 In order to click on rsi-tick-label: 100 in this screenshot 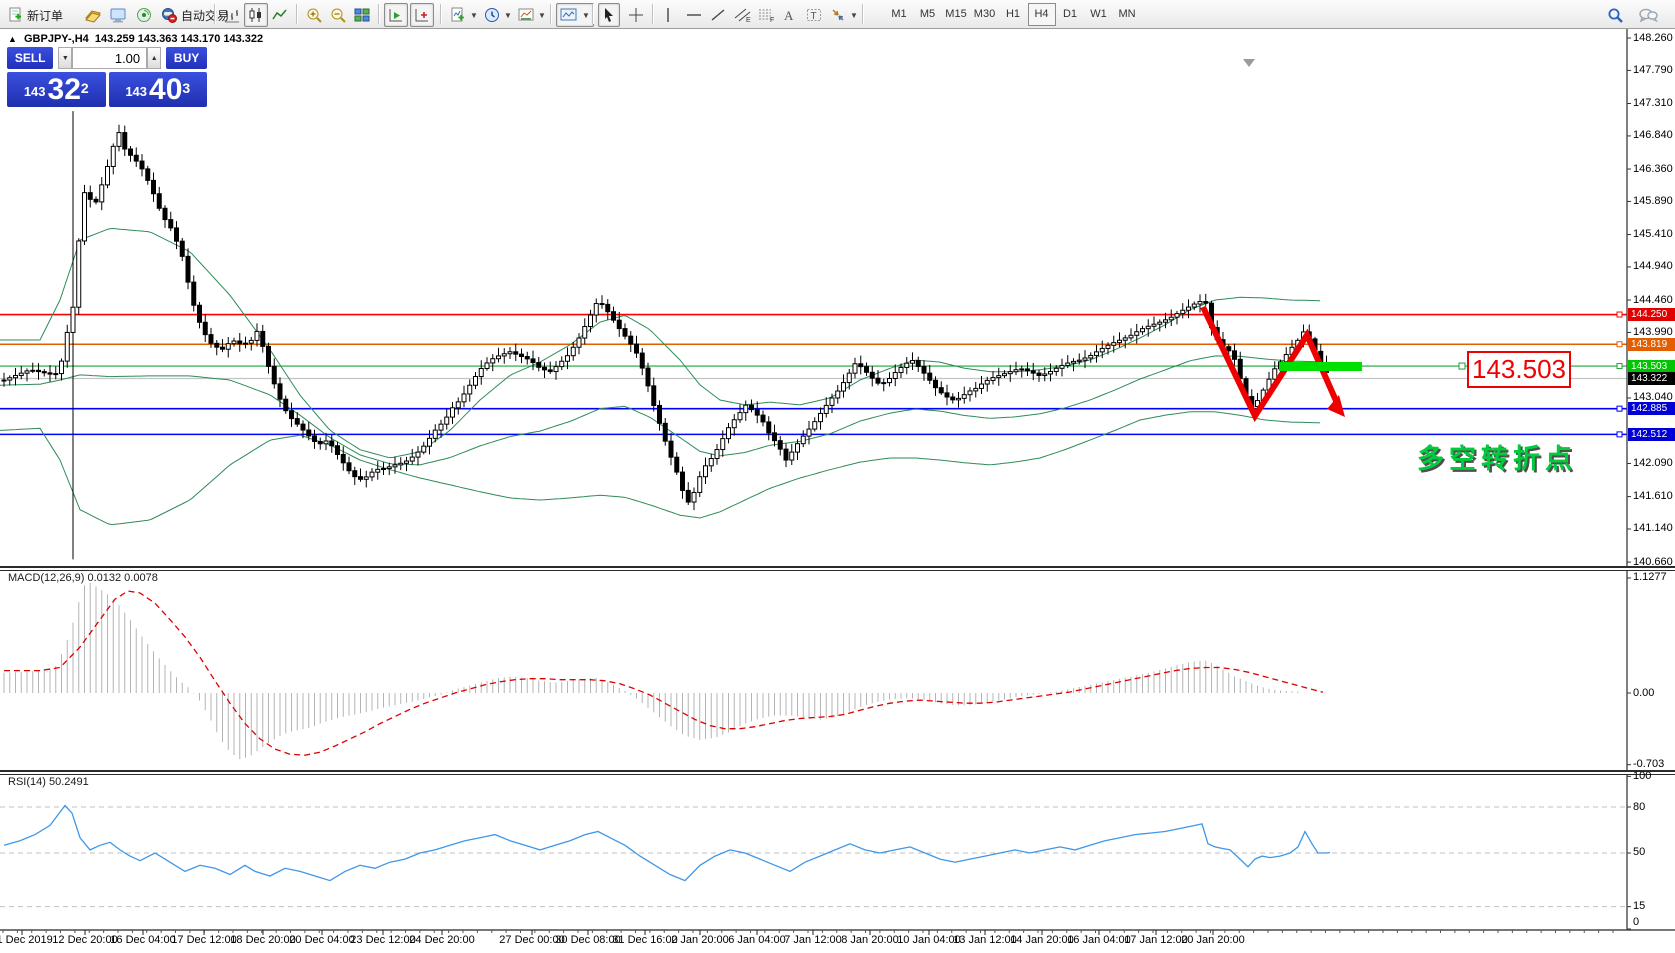, I will do `click(1642, 775)`.